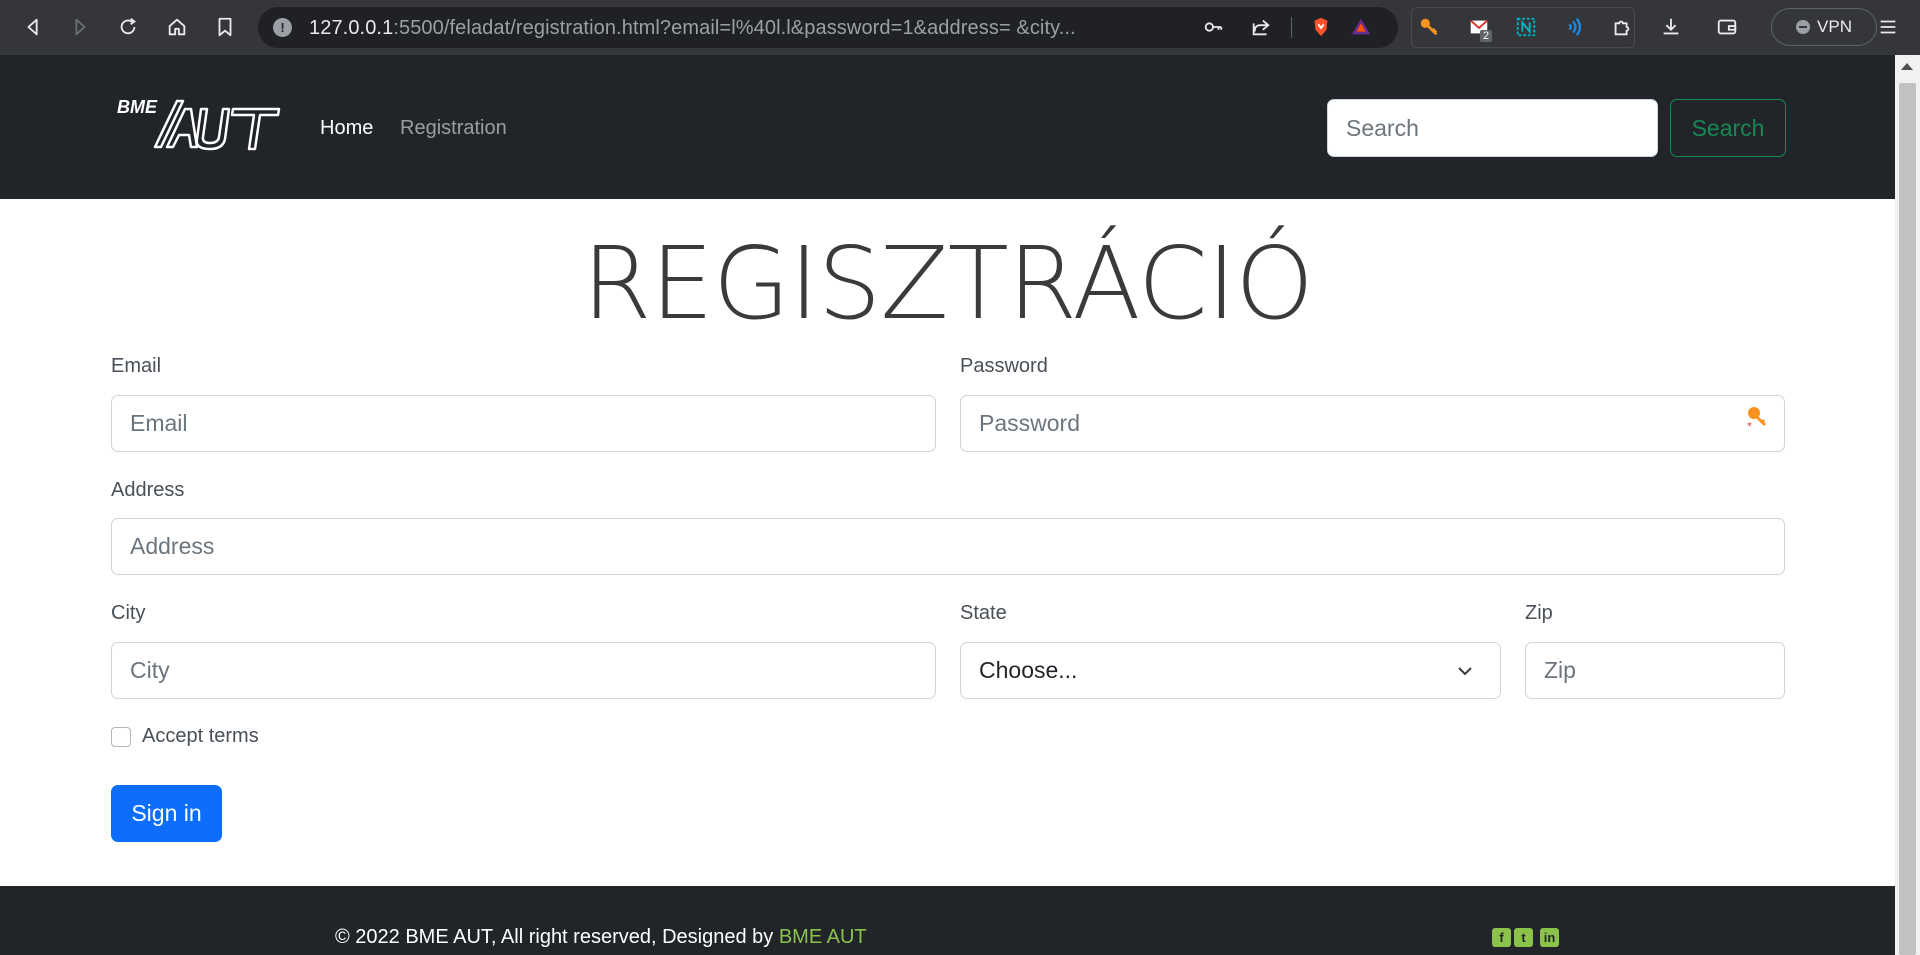  Describe the element at coordinates (136, 366) in the screenshot. I see `email-label: Email` at that location.